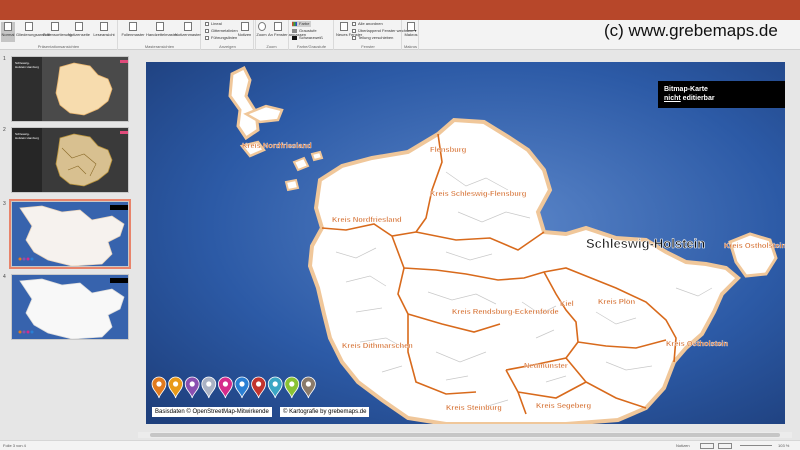  Describe the element at coordinates (411, 32) in the screenshot. I see `macros-button: Makros` at that location.